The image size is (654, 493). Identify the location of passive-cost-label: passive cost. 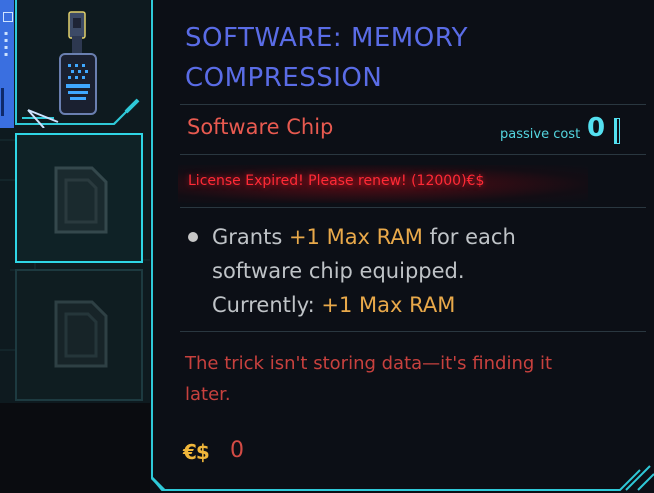
(540, 134).